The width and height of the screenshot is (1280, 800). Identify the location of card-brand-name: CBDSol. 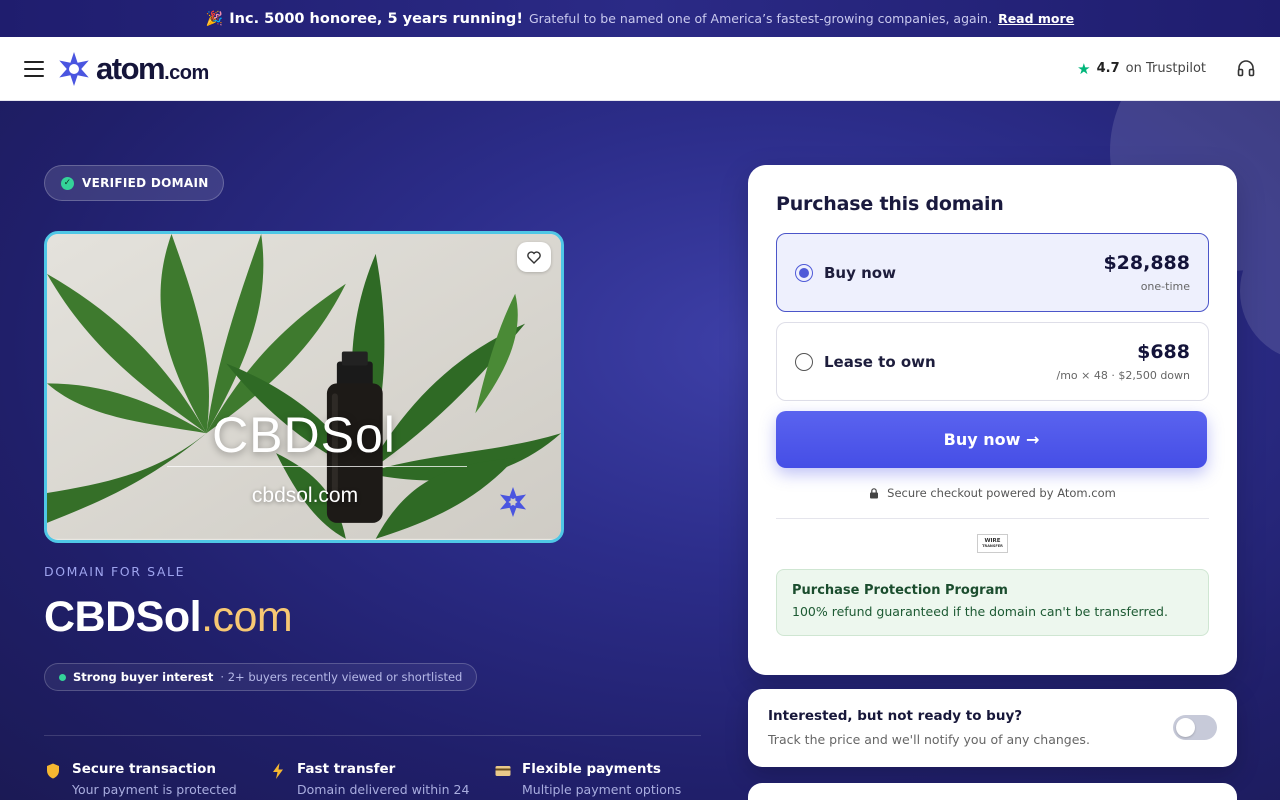
(304, 435).